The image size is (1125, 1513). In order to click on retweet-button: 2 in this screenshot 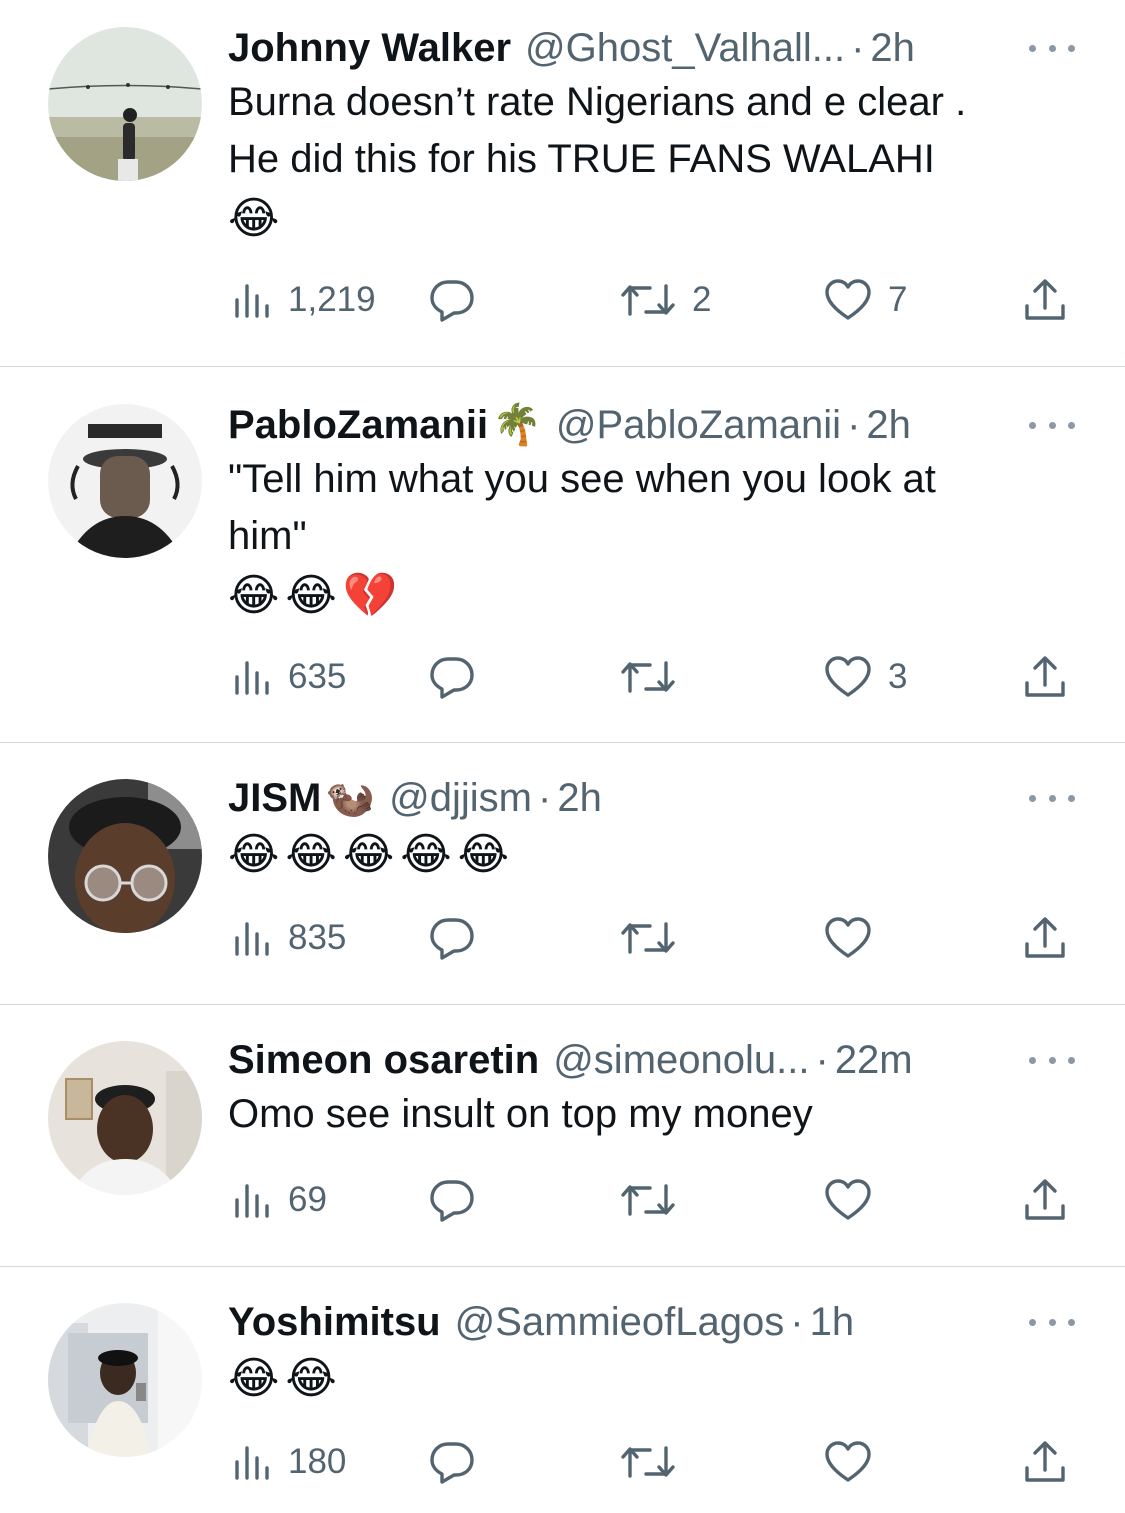, I will do `click(665, 300)`.